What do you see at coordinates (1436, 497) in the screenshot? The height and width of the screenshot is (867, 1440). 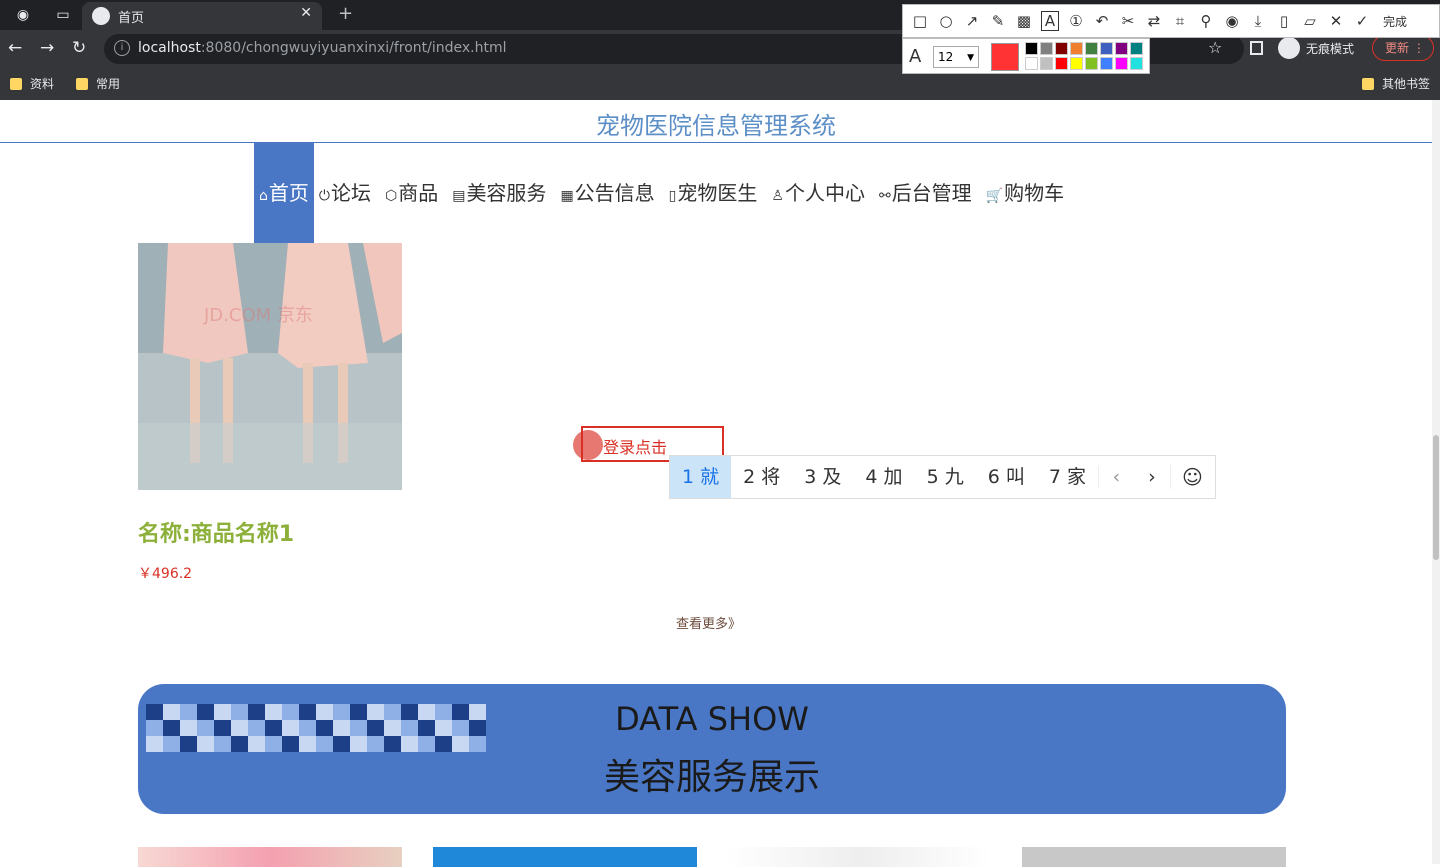 I see `scrollbar-thumb` at bounding box center [1436, 497].